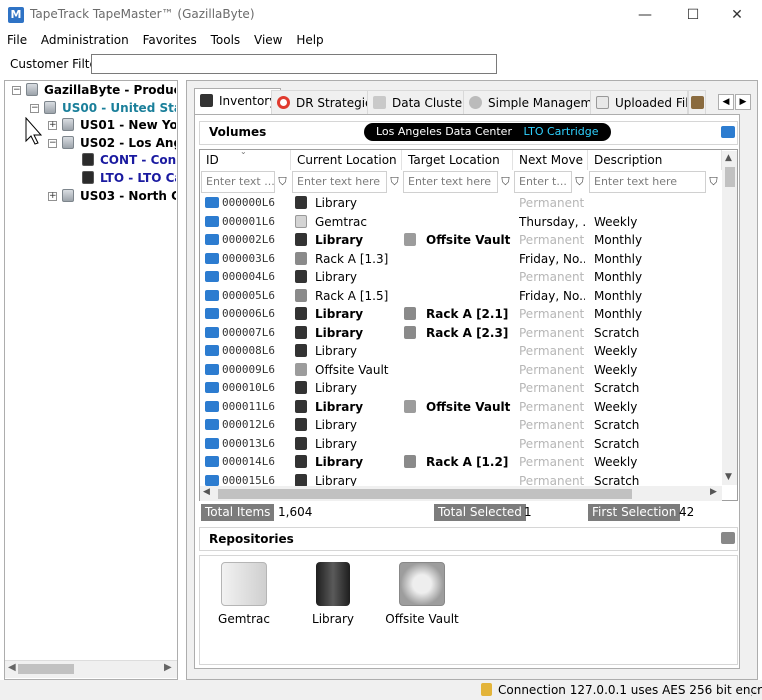 The image size is (762, 700). I want to click on column-header-current-location: Current Location, so click(346, 160).